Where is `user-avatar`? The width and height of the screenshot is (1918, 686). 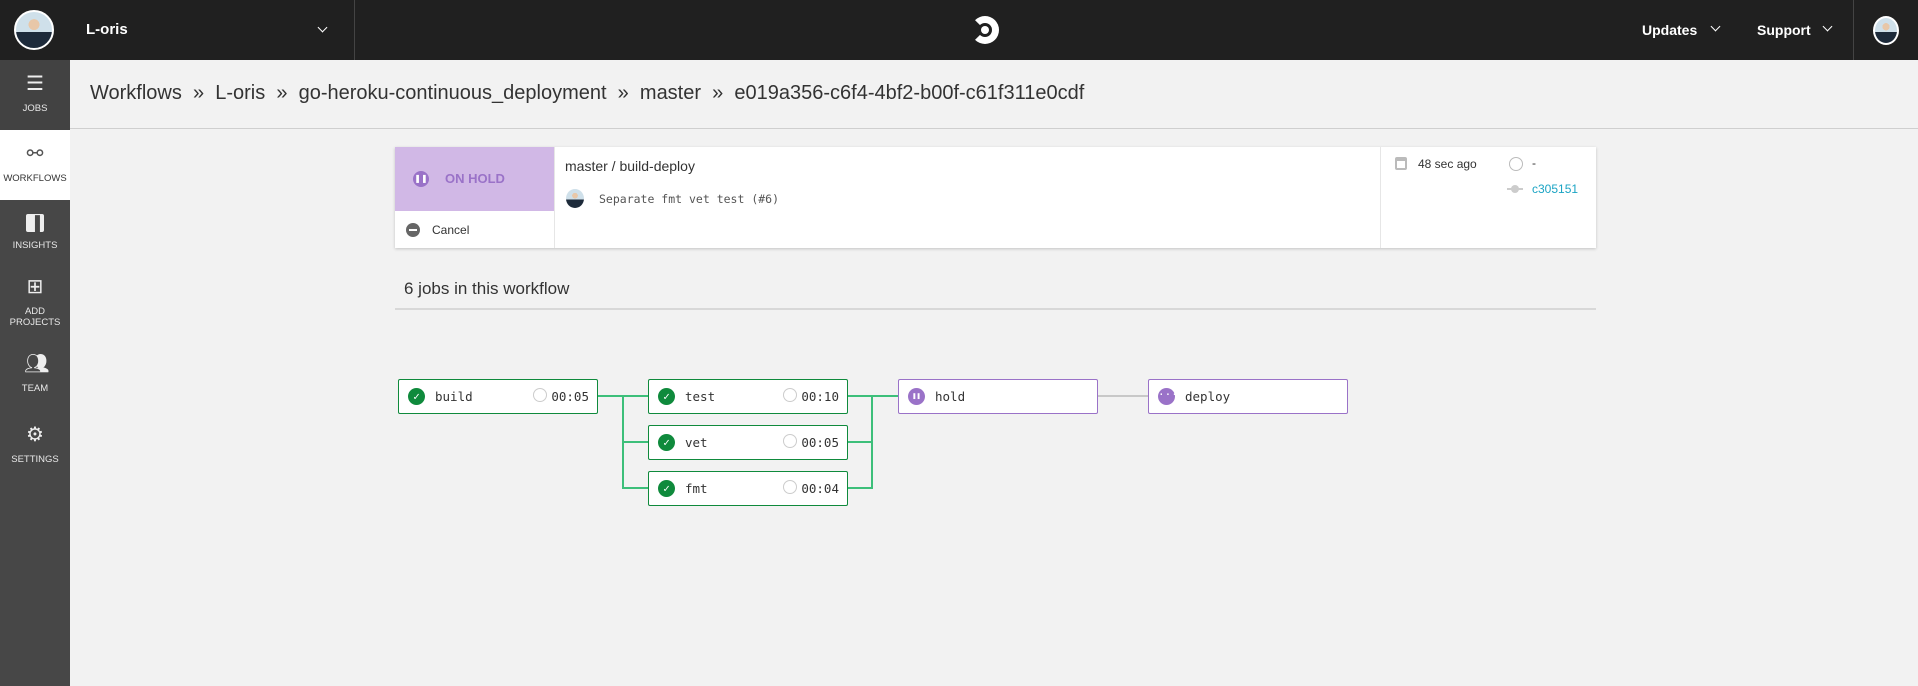 user-avatar is located at coordinates (1886, 30).